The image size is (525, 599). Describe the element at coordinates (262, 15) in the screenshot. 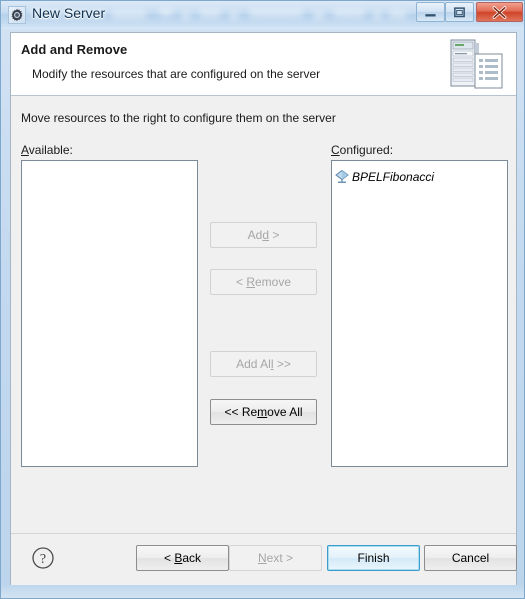

I see `title-bar: New Server` at that location.